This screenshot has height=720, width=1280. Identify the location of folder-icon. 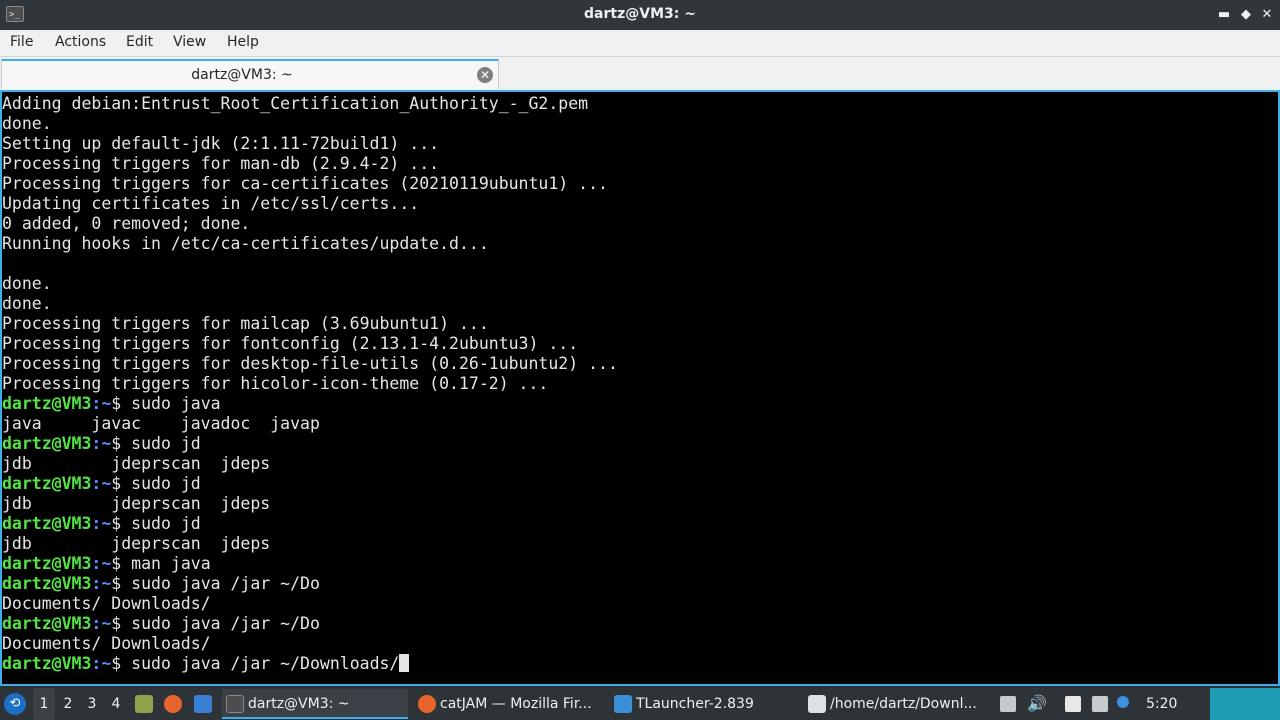
(623, 704).